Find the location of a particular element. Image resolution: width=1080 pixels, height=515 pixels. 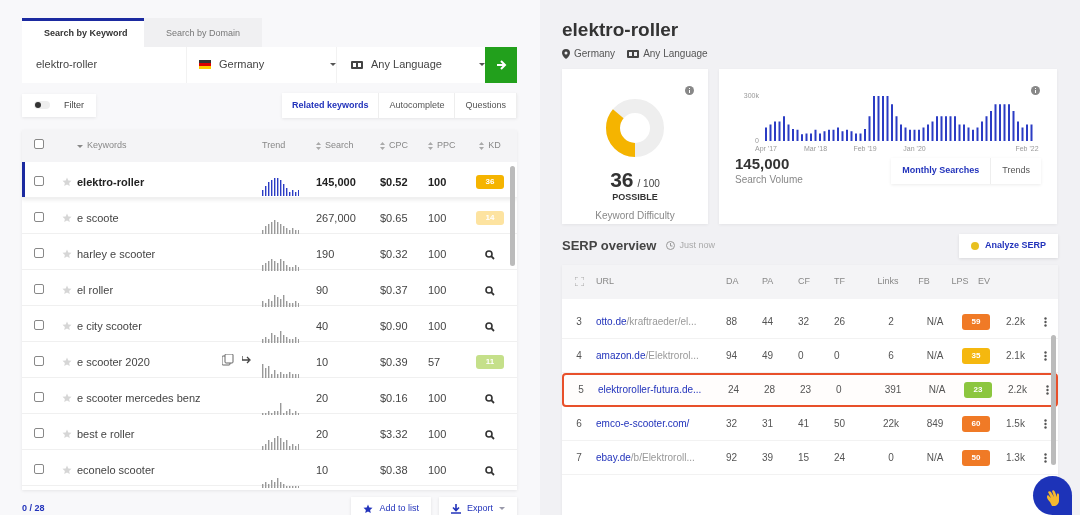

select-all-checkbox is located at coordinates (39, 143).